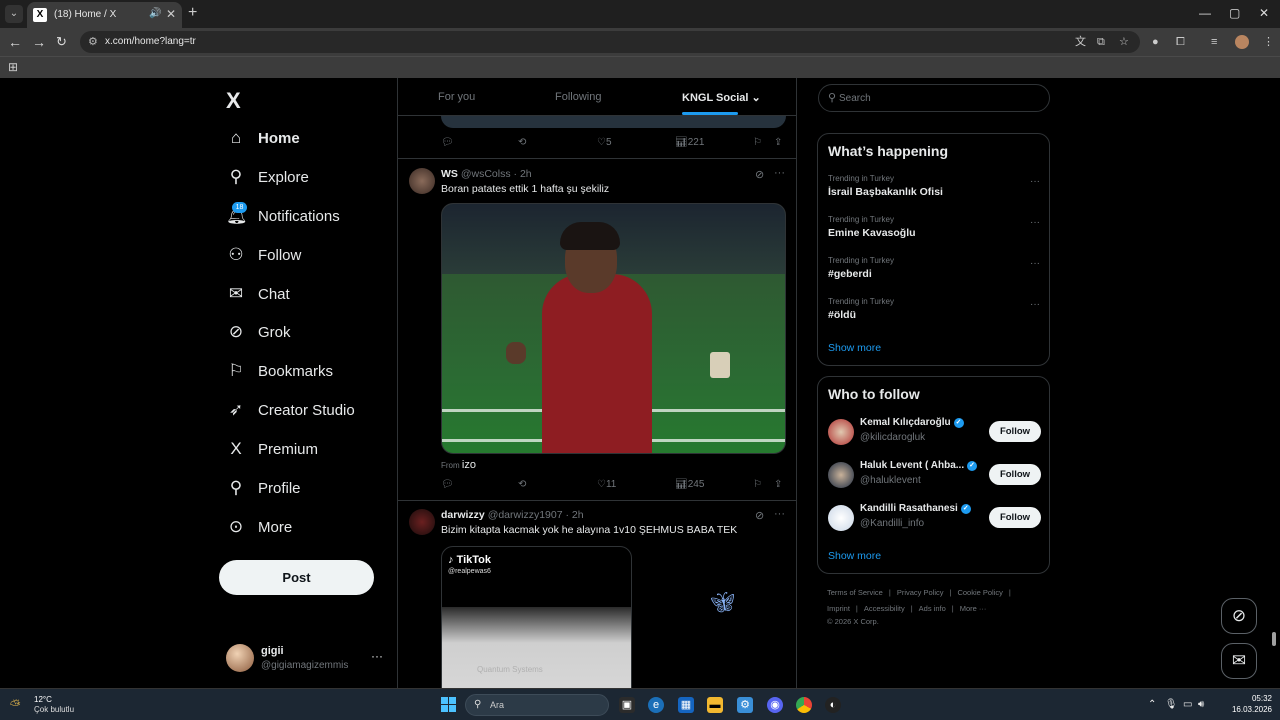 The height and width of the screenshot is (720, 1280). What do you see at coordinates (155, 13) in the screenshot?
I see `speaker-icon: 🔊` at bounding box center [155, 13].